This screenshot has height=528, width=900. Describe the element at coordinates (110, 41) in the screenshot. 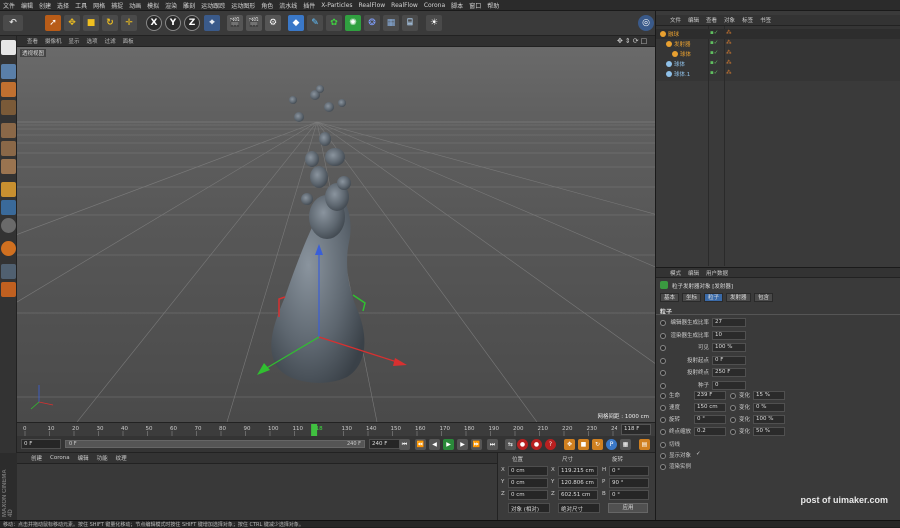

I see `viewport-menu-item: 过滤` at that location.